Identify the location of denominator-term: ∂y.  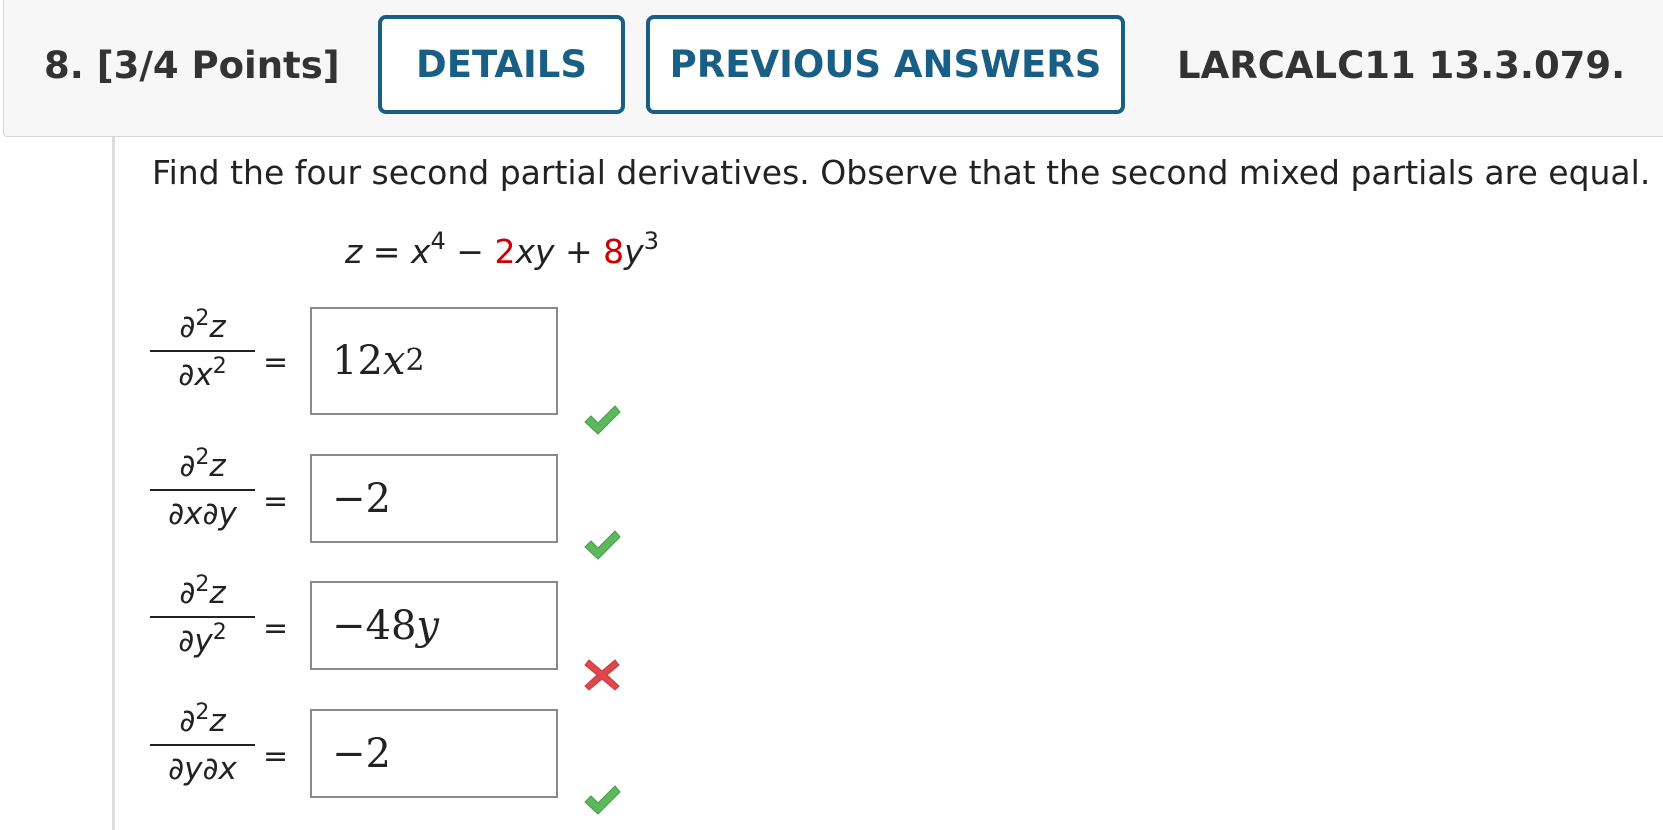
(195, 641).